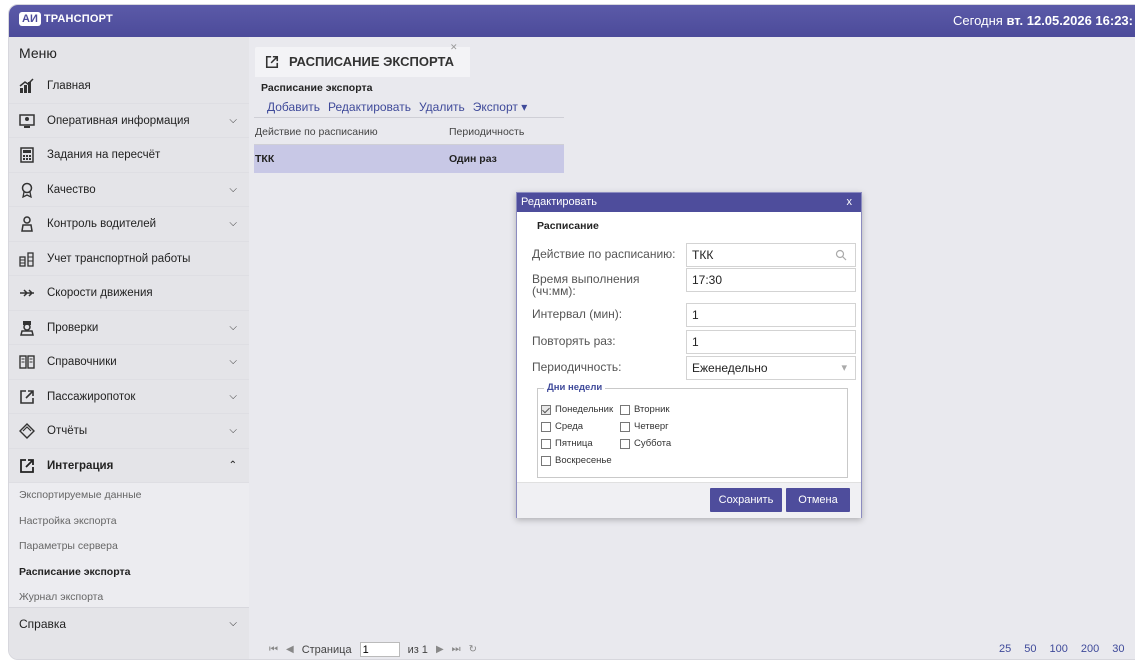 The height and width of the screenshot is (660, 1135). I want to click on arrows-right-icon, so click(27, 293).